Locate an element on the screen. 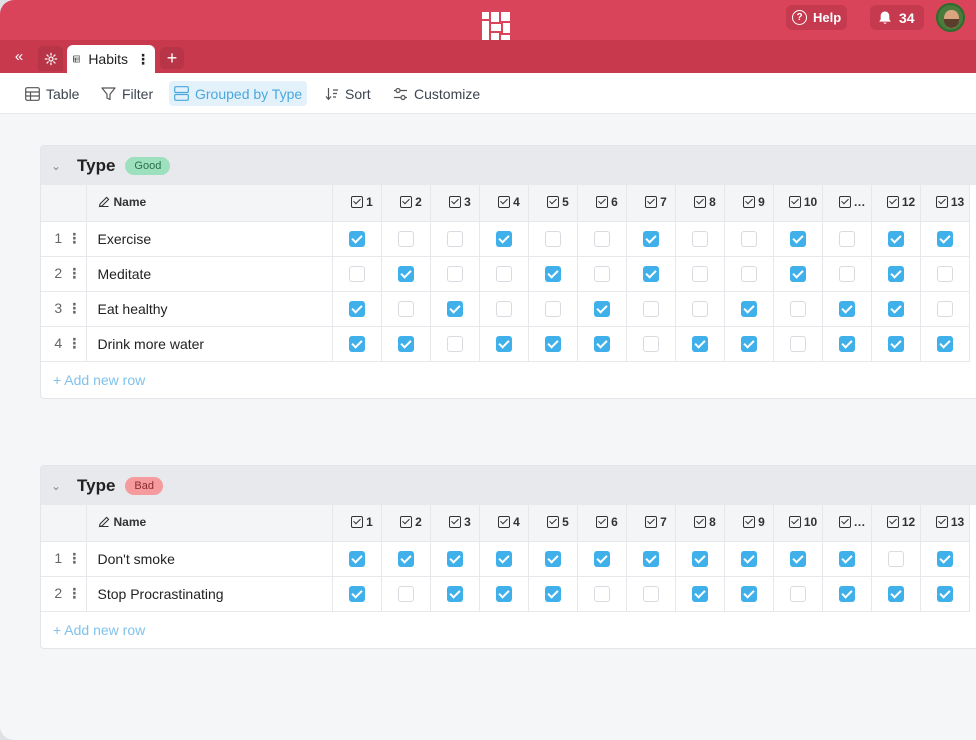 The image size is (976, 740). chevron-down-icon: ⌄ is located at coordinates (59, 486).